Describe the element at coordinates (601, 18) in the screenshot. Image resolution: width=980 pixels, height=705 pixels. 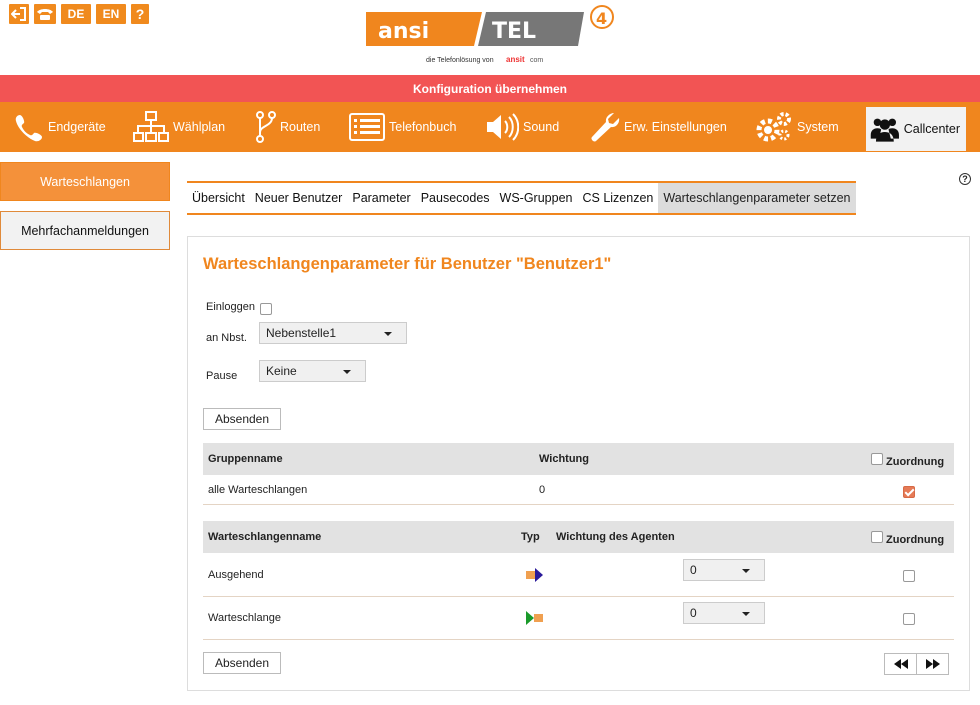
I see `svg-text: 4` at that location.